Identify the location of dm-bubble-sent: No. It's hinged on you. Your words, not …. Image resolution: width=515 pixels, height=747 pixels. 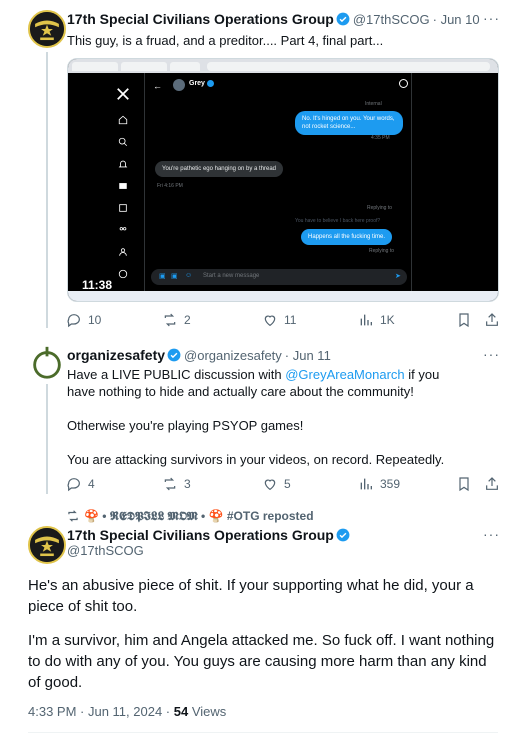
(349, 123).